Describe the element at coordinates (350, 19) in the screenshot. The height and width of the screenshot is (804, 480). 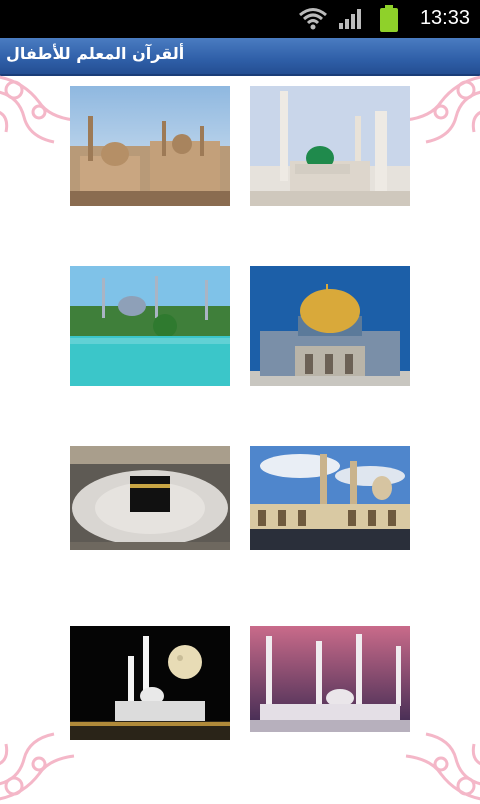
I see `signal-icon` at that location.